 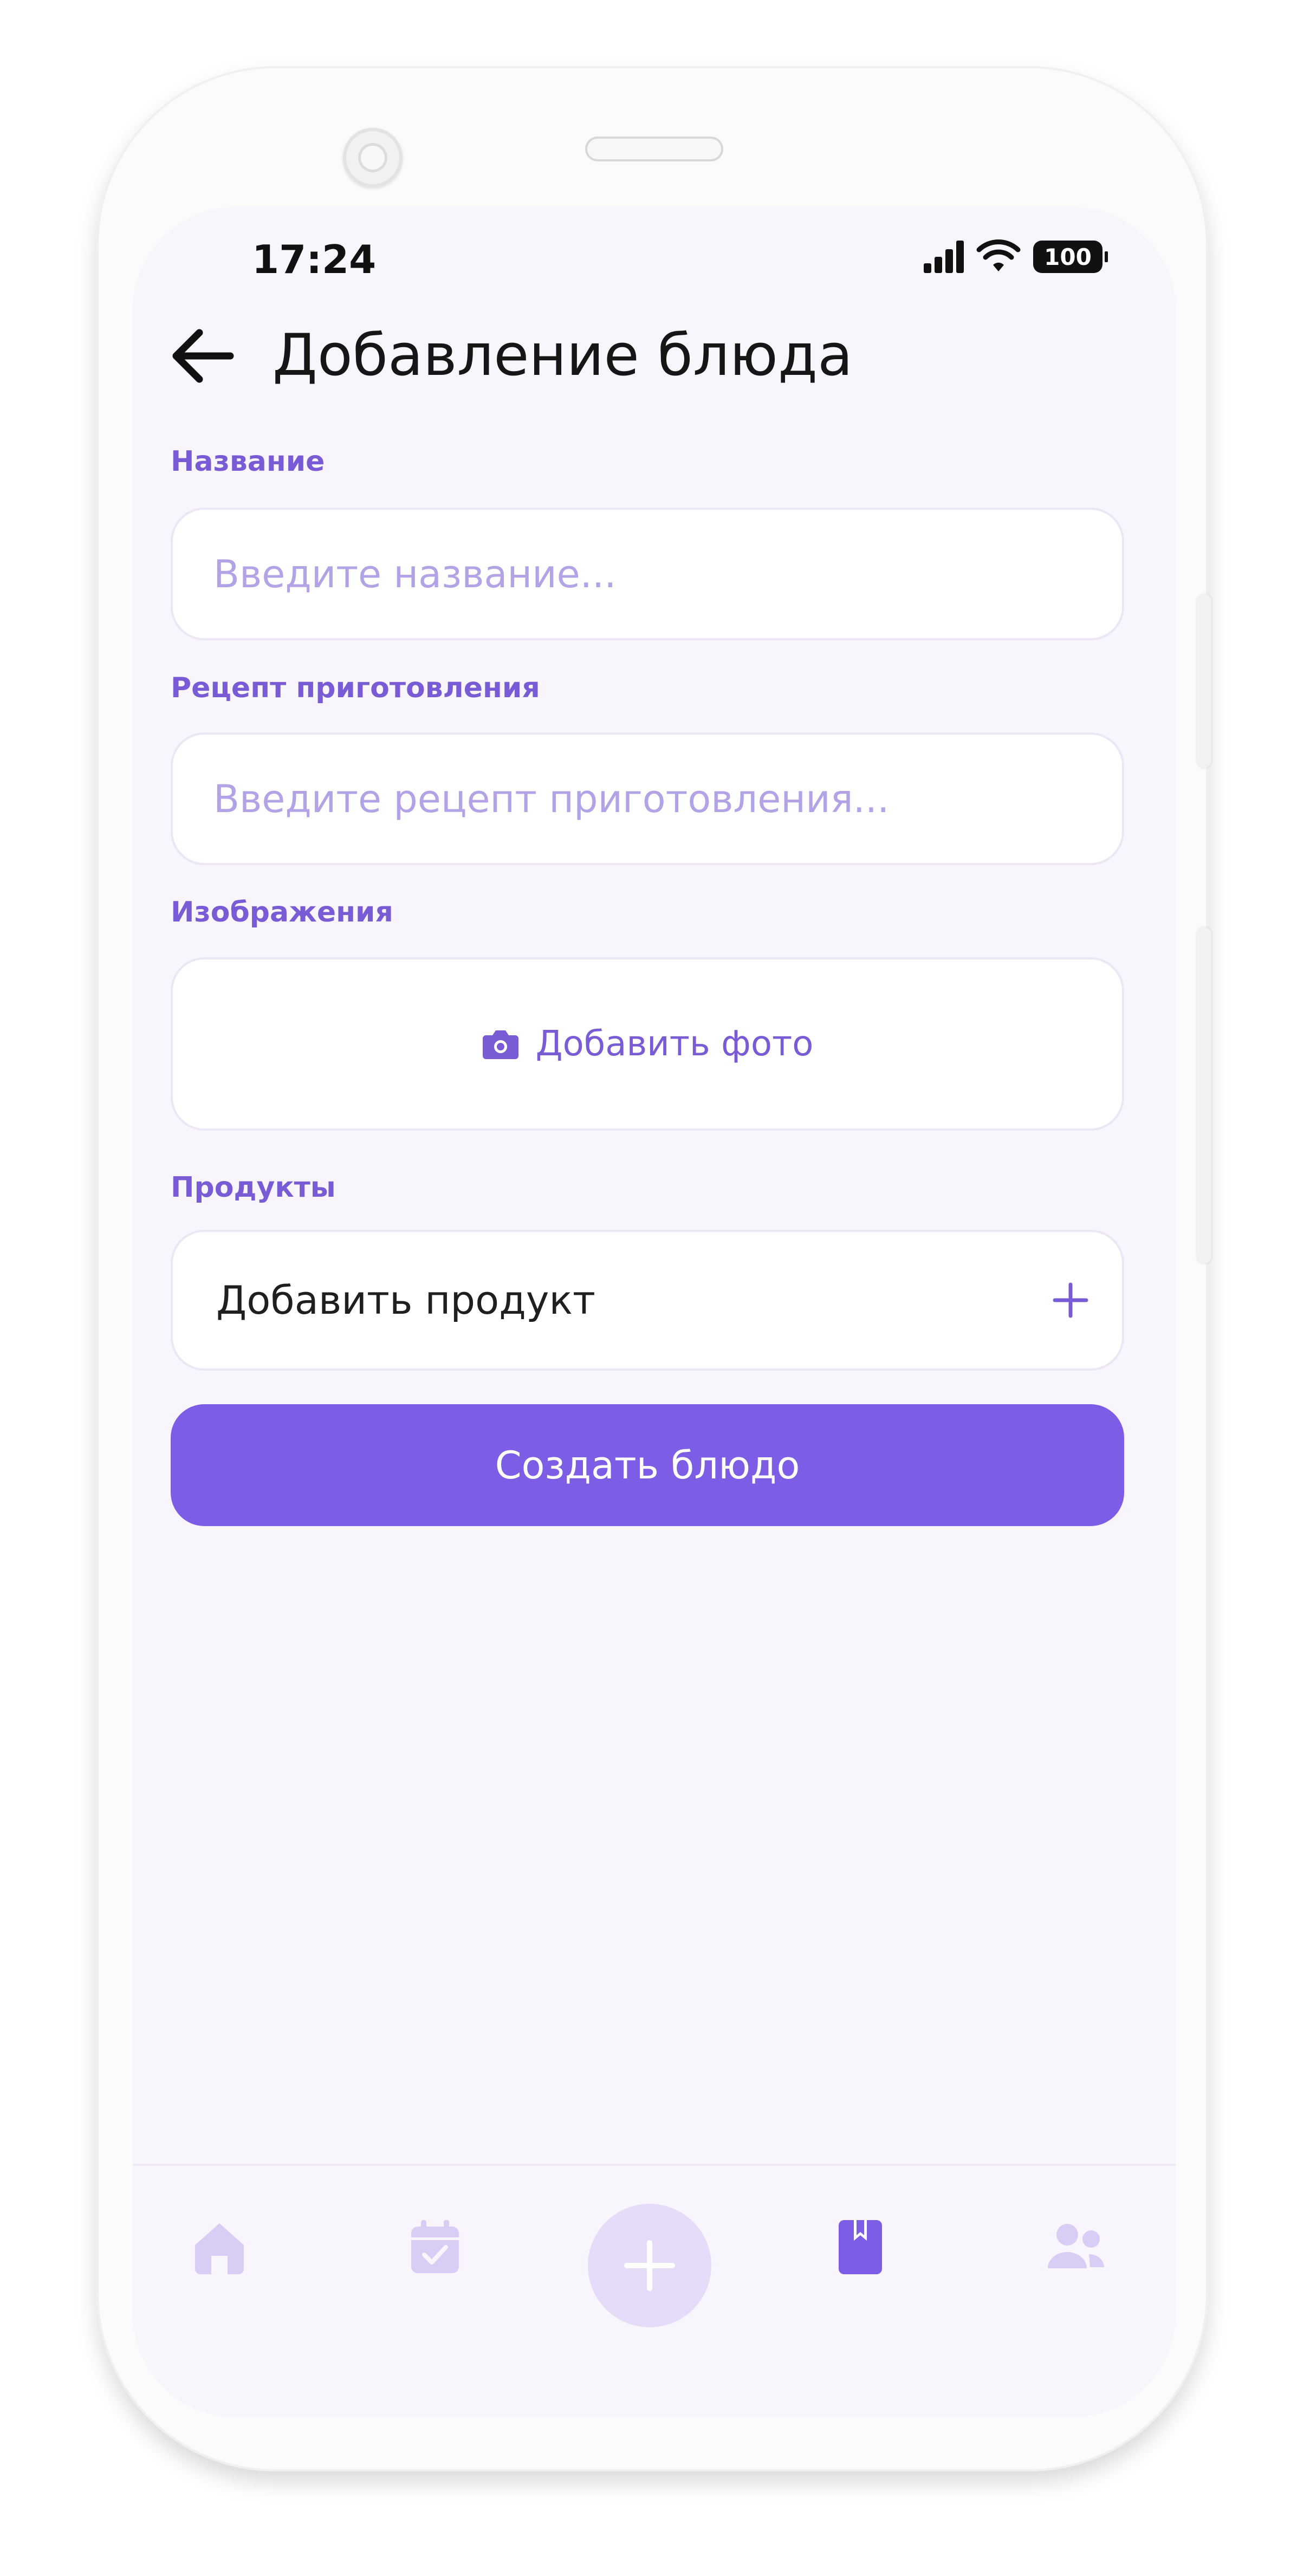 I want to click on status-time: 17:24, so click(x=314, y=259).